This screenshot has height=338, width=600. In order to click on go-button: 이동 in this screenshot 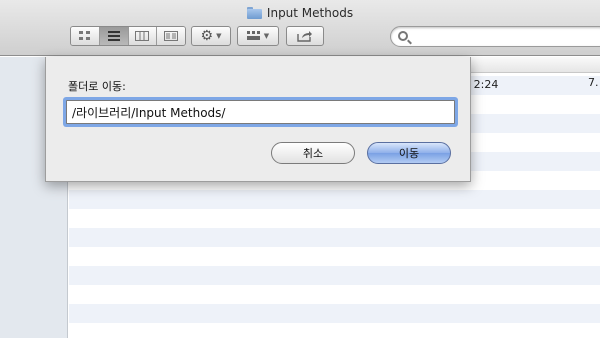, I will do `click(409, 153)`.